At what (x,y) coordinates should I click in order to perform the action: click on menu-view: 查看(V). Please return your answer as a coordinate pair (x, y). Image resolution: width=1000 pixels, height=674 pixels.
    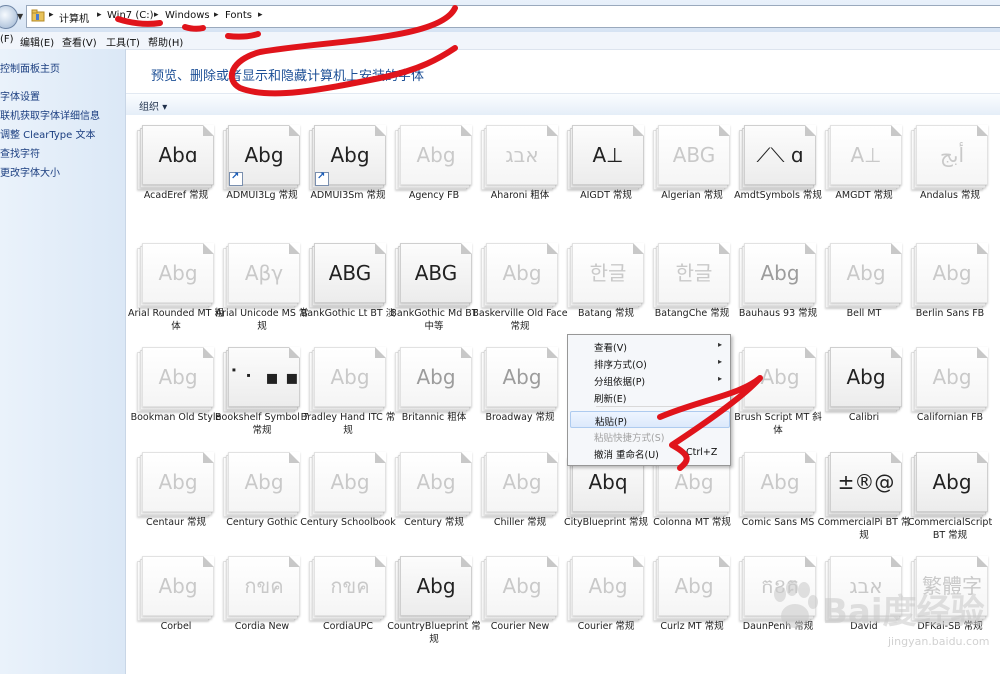
    Looking at the image, I should click on (79, 41).